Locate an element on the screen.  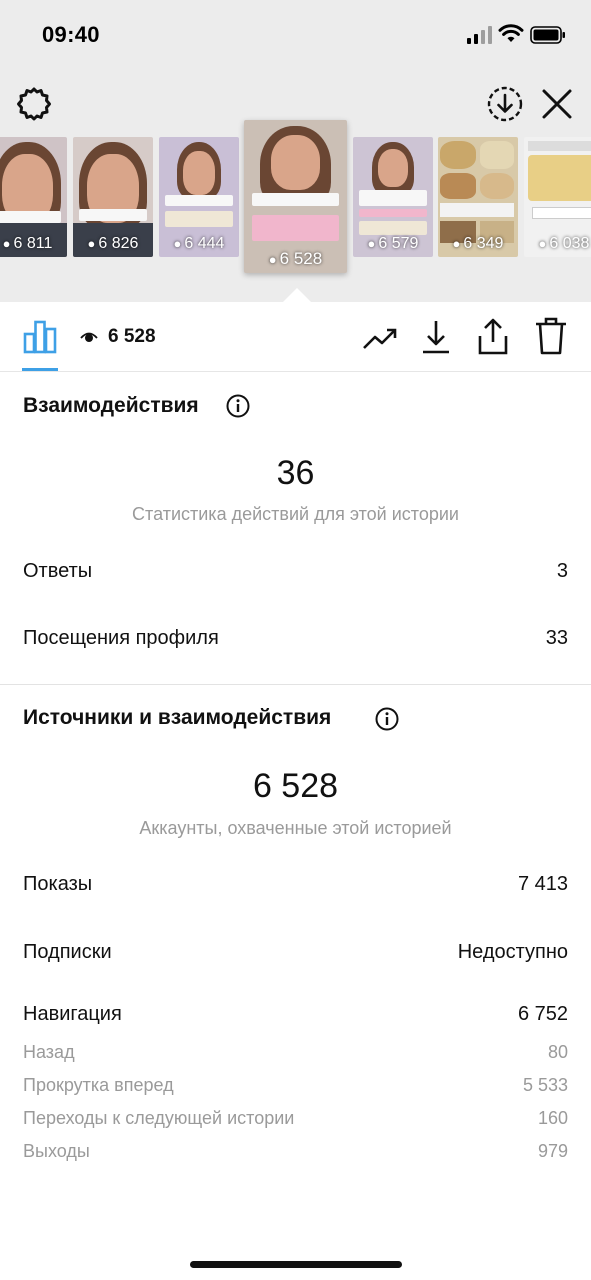
exits-label: Выходы is located at coordinates (56, 1151).